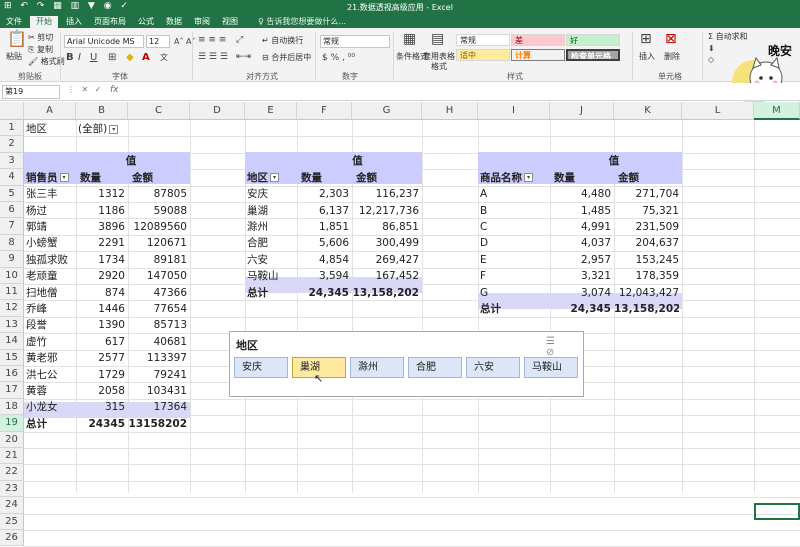 This screenshot has height=547, width=800. What do you see at coordinates (44, 22) in the screenshot?
I see `tab-home: 开始` at bounding box center [44, 22].